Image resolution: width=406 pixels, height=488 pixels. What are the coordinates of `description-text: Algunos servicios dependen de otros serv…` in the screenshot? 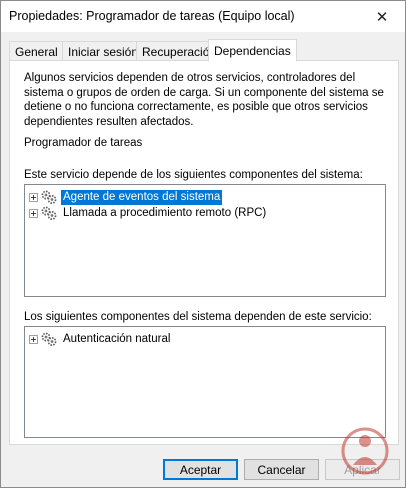 It's located at (204, 100).